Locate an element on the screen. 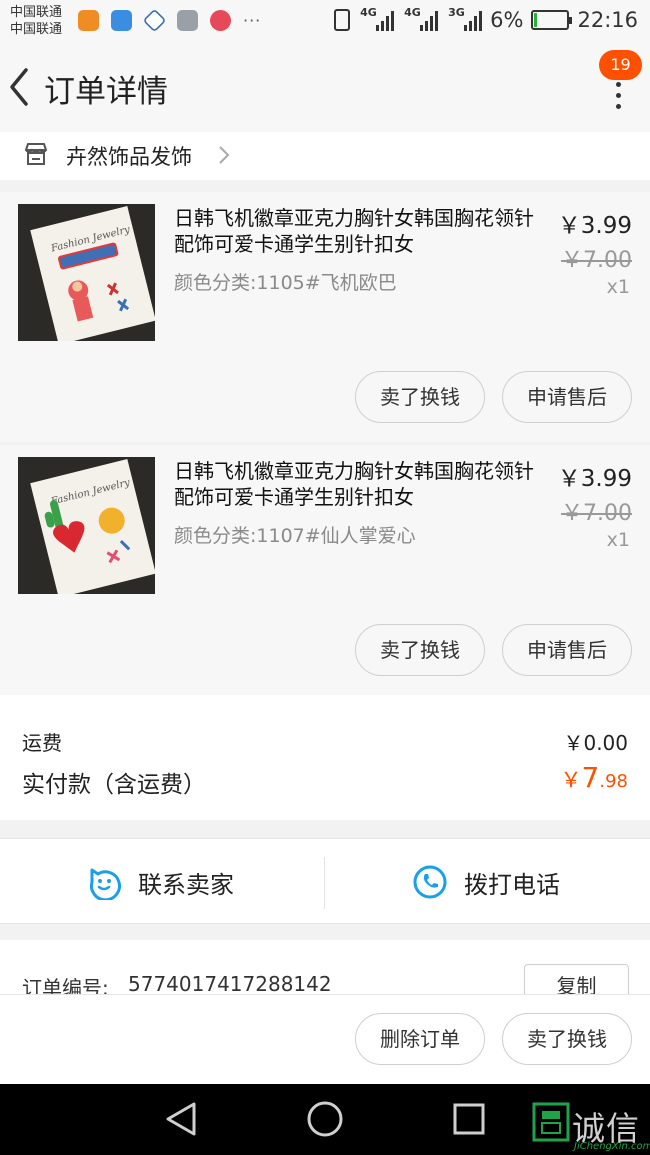  paid-label: 实付款（含运费） is located at coordinates (114, 785).